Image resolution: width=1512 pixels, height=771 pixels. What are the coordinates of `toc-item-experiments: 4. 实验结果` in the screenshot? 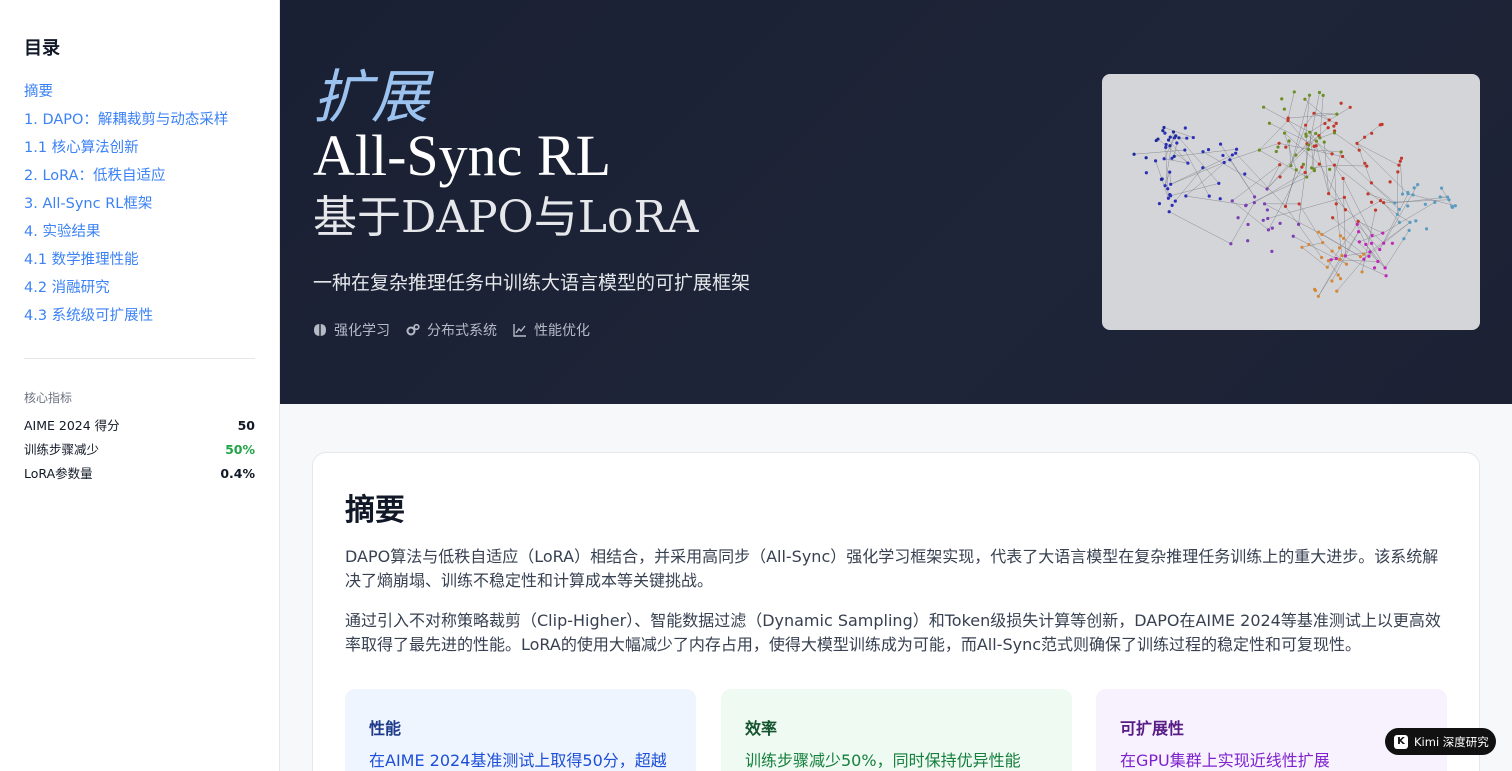 It's located at (139, 232).